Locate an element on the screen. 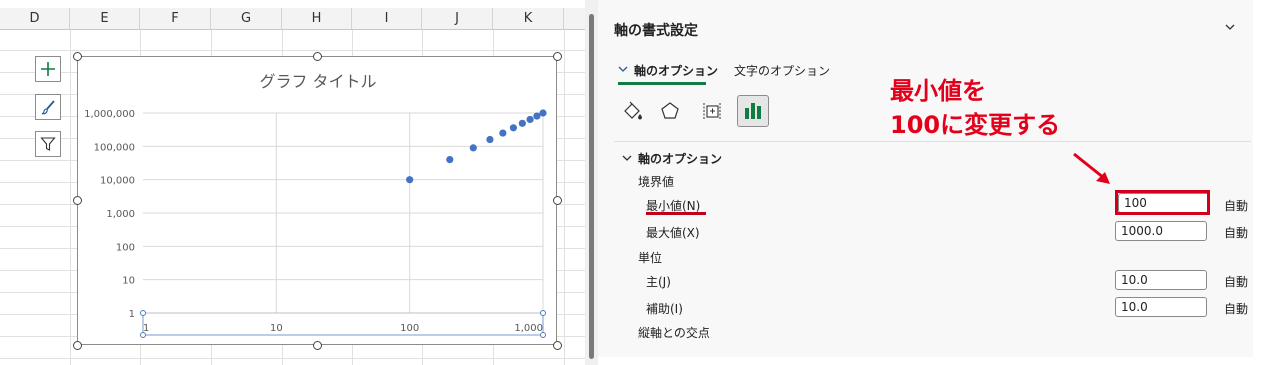 This screenshot has width=1268, height=365. pentagon-icon is located at coordinates (670, 110).